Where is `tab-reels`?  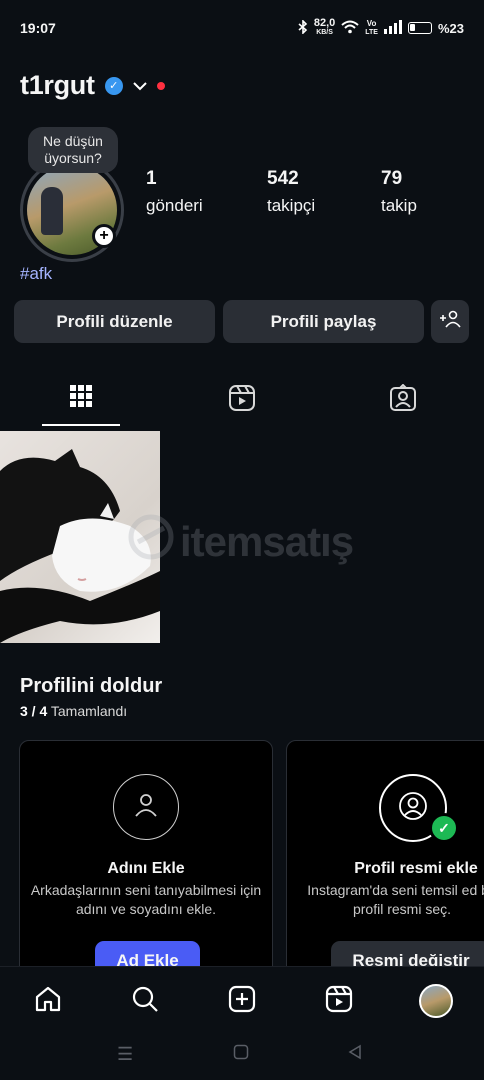
tab-reels is located at coordinates (242, 404).